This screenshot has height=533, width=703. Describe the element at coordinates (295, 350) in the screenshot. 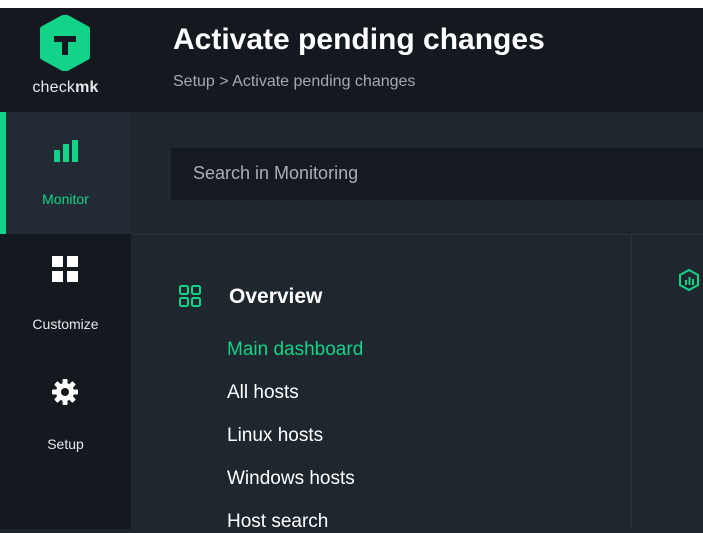

I see `menu-item-main-dashboard: Main dashboard` at that location.